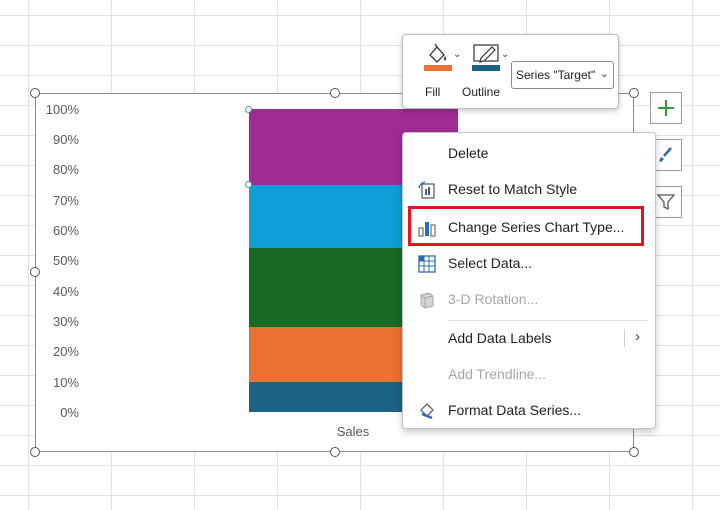 Image resolution: width=720 pixels, height=510 pixels. I want to click on outline-button: ⌄, so click(487, 59).